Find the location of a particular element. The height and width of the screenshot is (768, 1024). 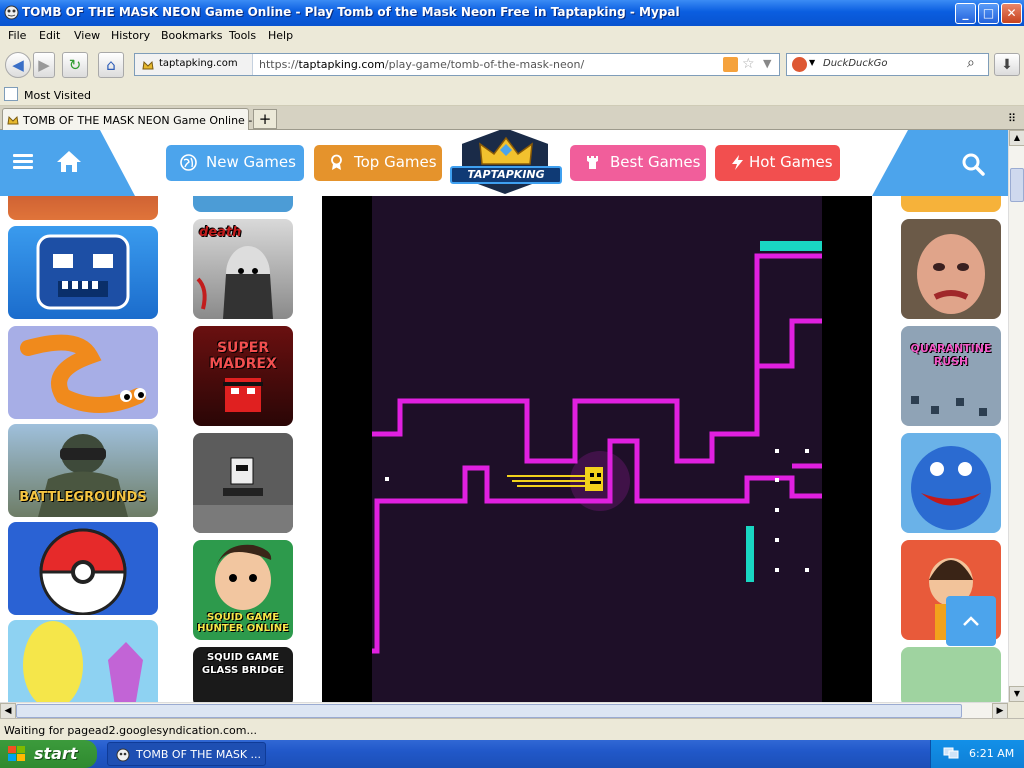

engine-dropdown-icon: ▼ is located at coordinates (812, 62).